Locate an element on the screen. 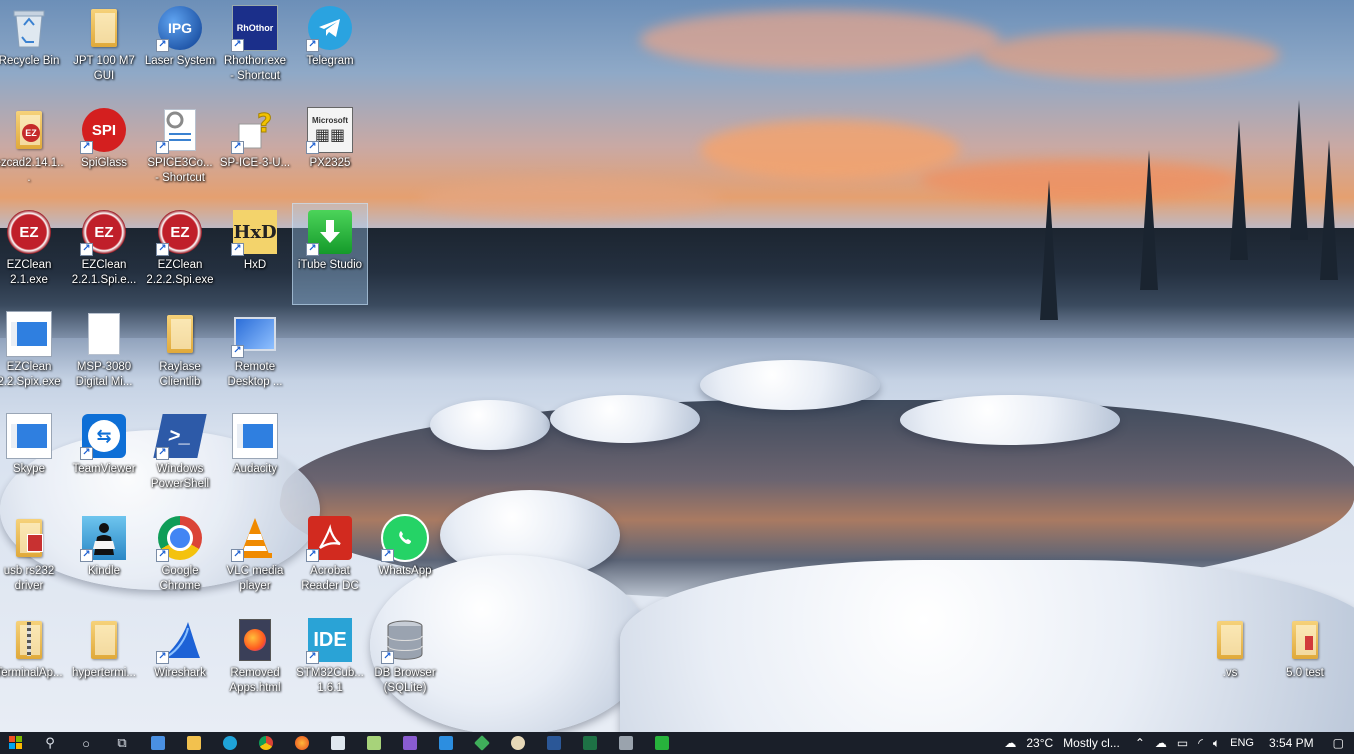  desktop-icon-laser-system: IPG ↗ Laser System is located at coordinates (180, 50).